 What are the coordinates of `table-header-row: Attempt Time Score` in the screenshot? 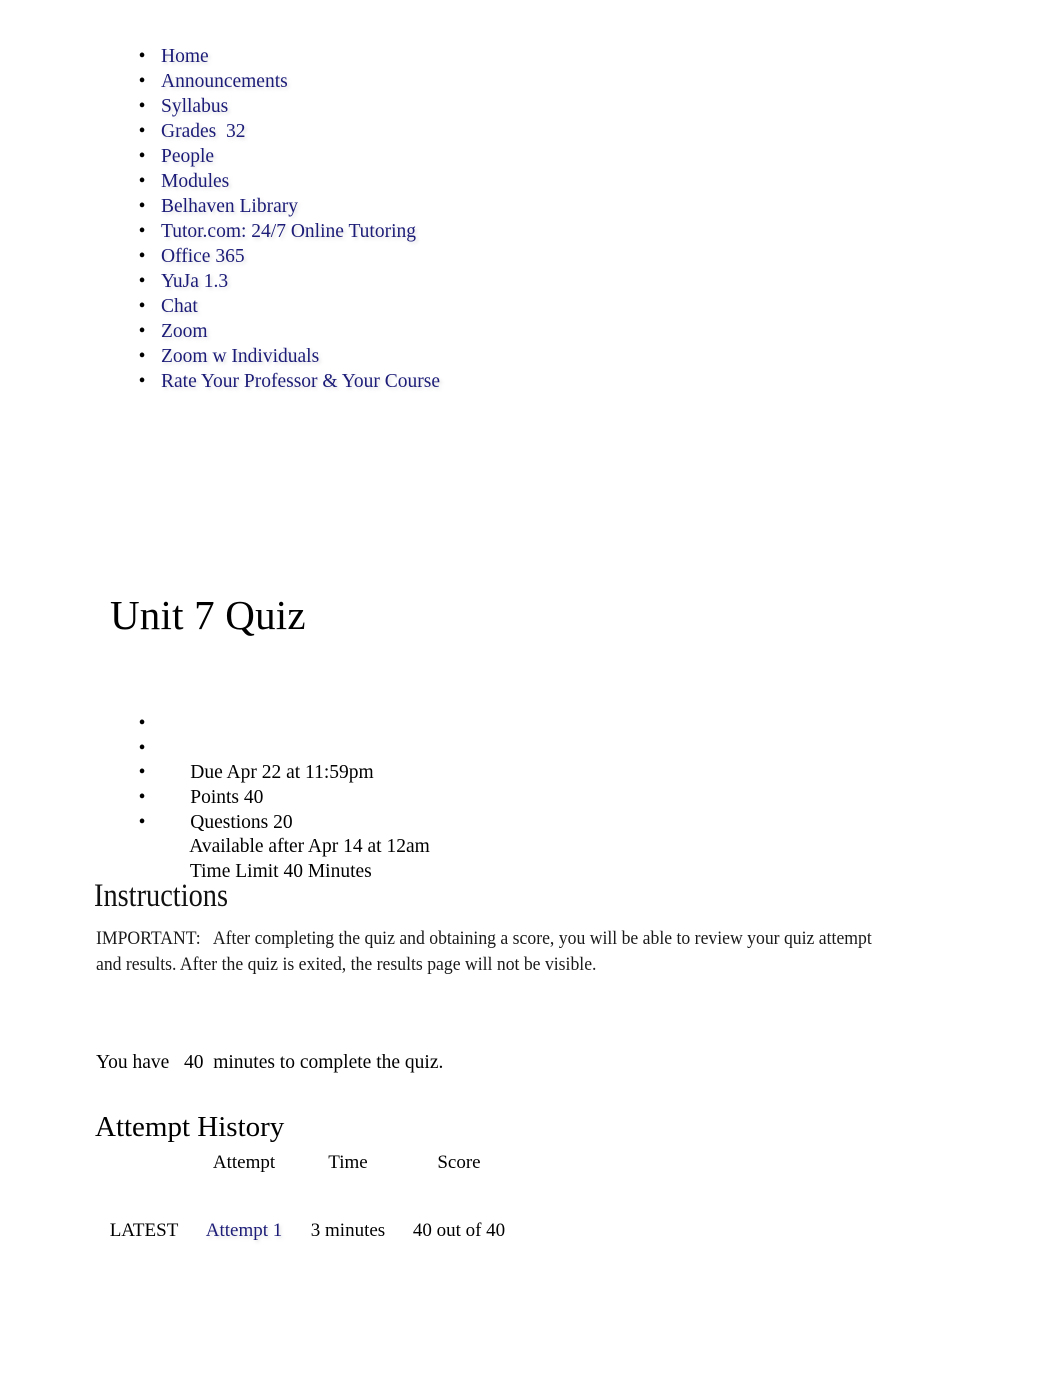 It's located at (307, 1183).